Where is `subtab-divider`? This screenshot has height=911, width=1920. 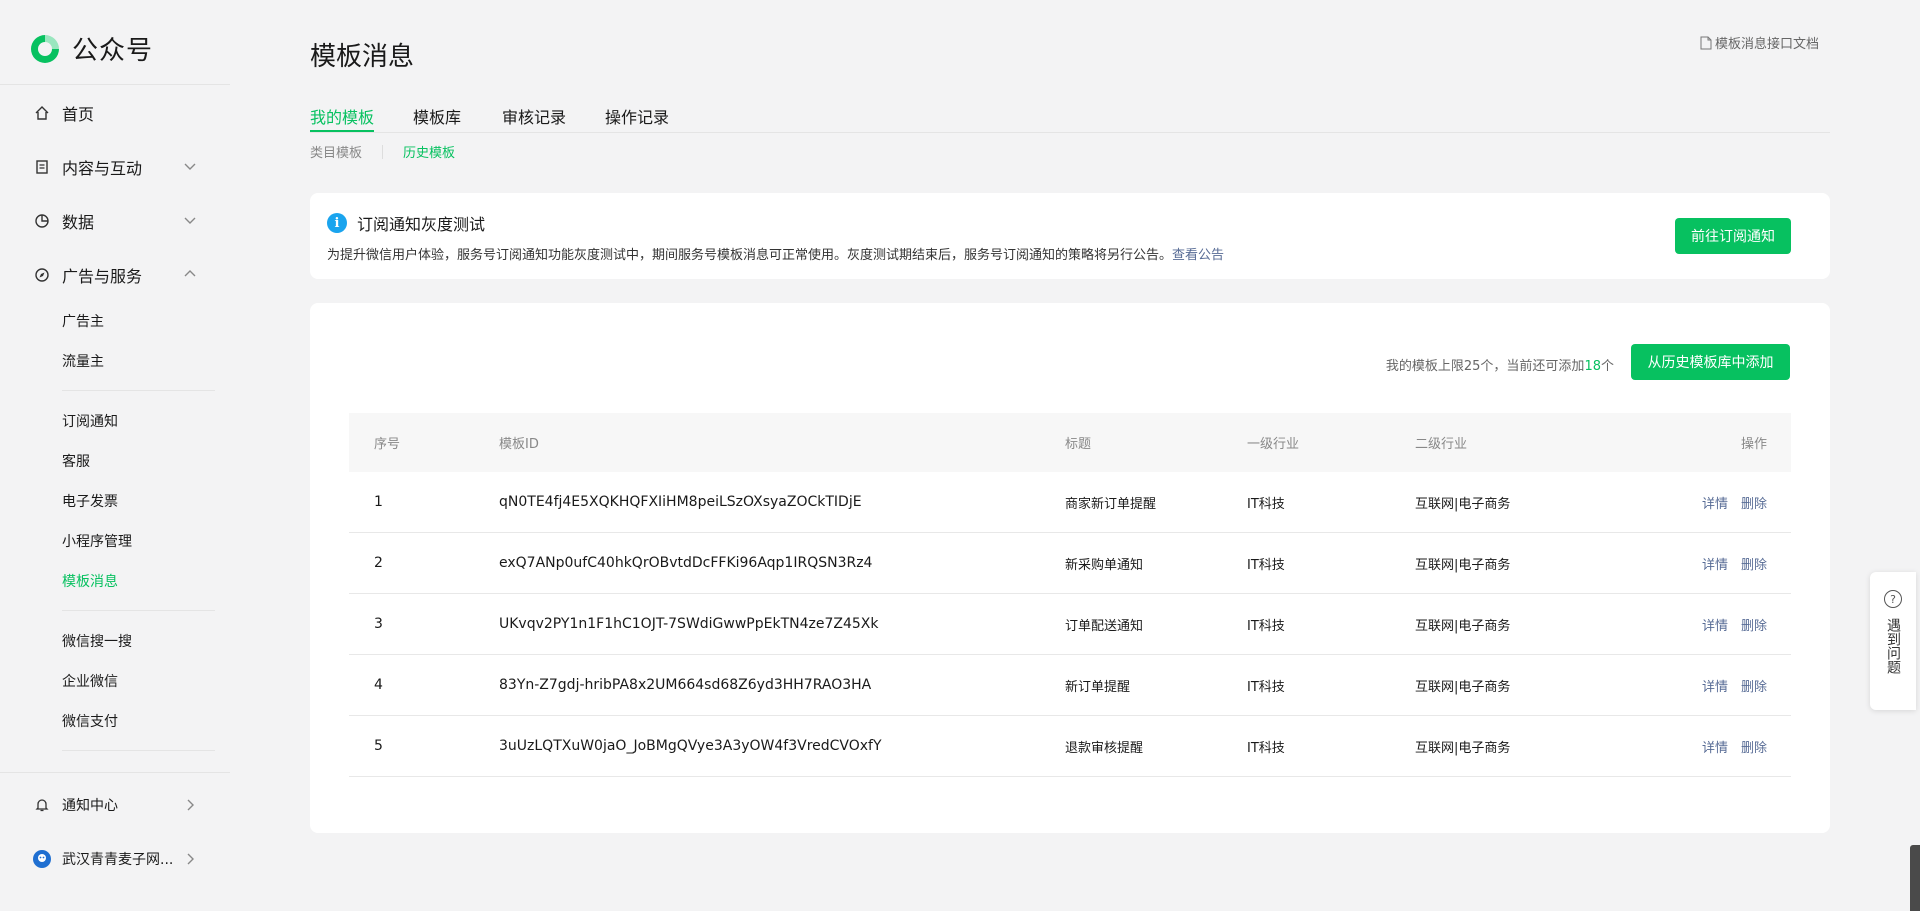 subtab-divider is located at coordinates (383, 151).